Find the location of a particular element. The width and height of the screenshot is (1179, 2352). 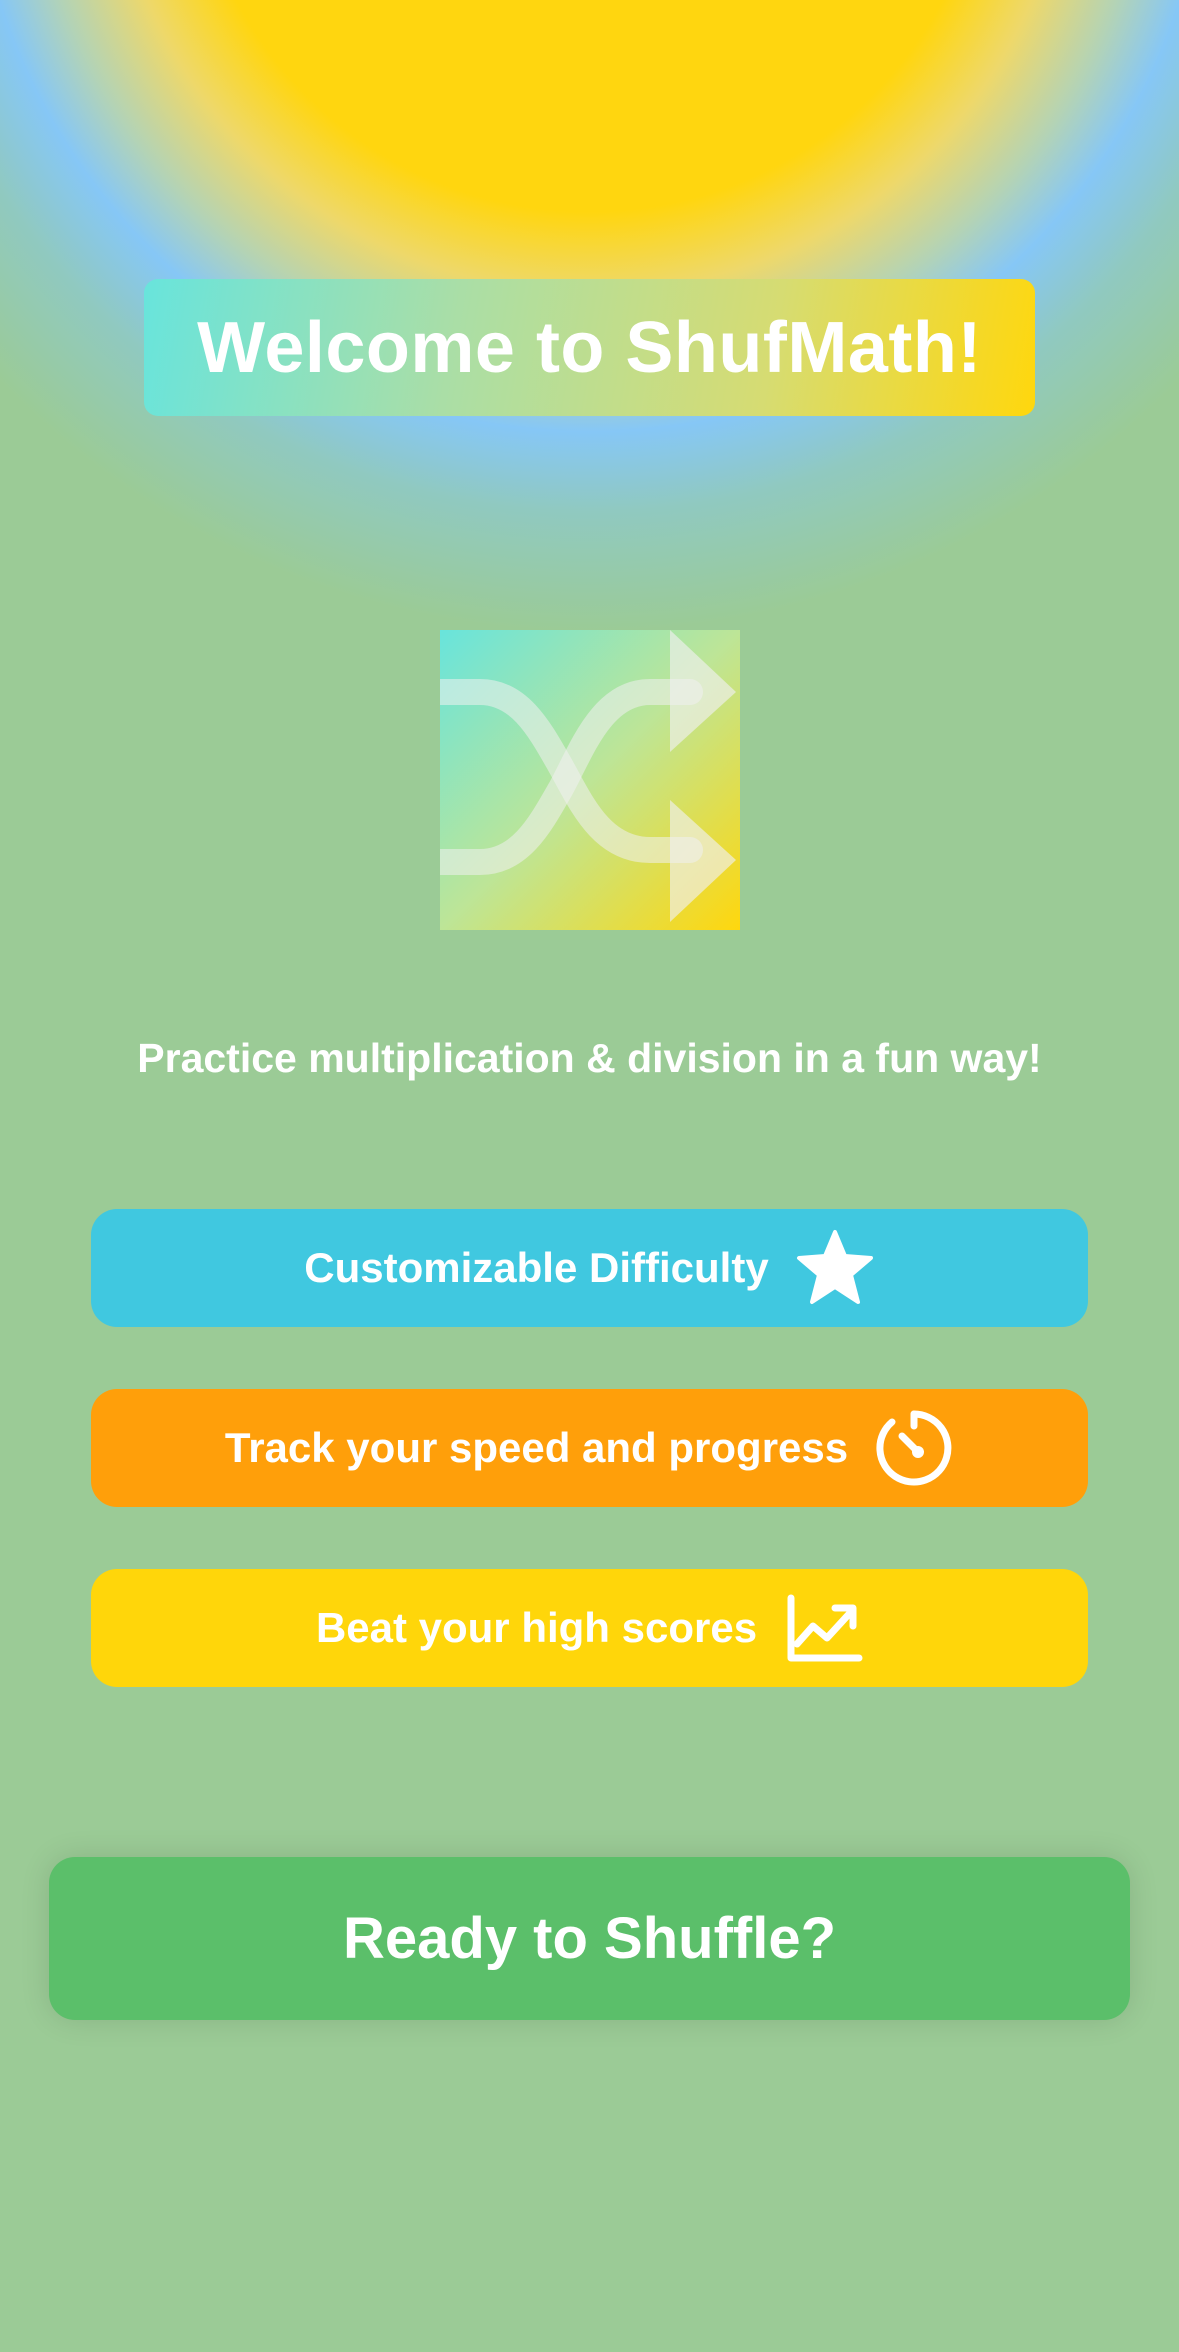

page-title: Welcome to ShufMath! is located at coordinates (589, 347).